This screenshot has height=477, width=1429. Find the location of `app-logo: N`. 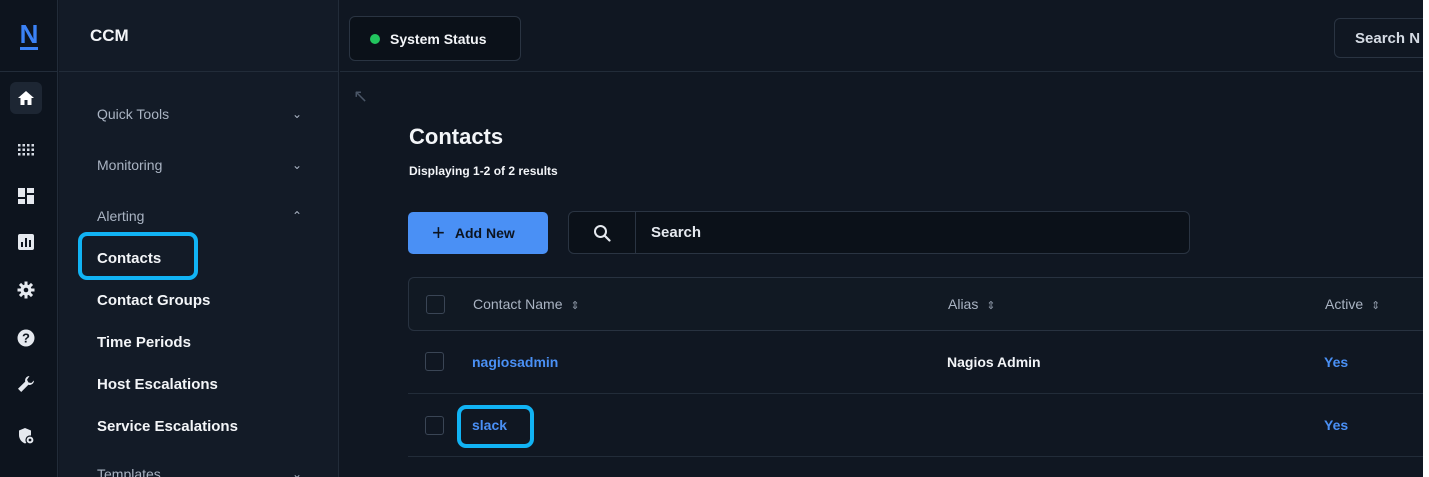

app-logo: N is located at coordinates (29, 36).